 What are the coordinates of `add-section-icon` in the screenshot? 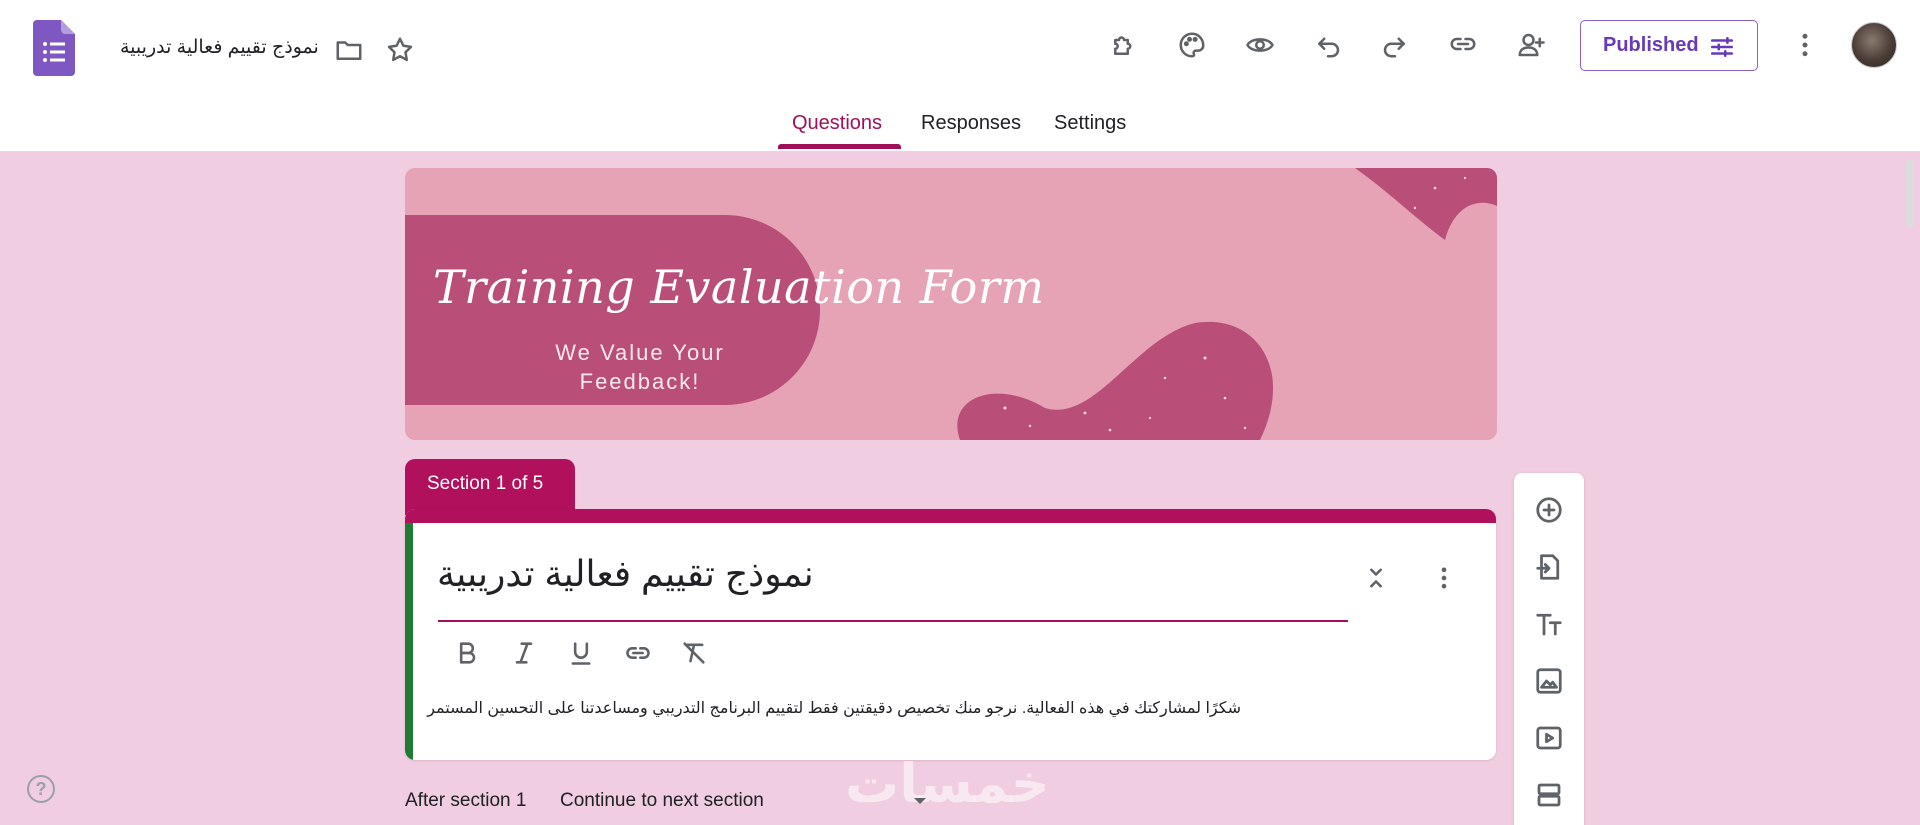 It's located at (1549, 795).